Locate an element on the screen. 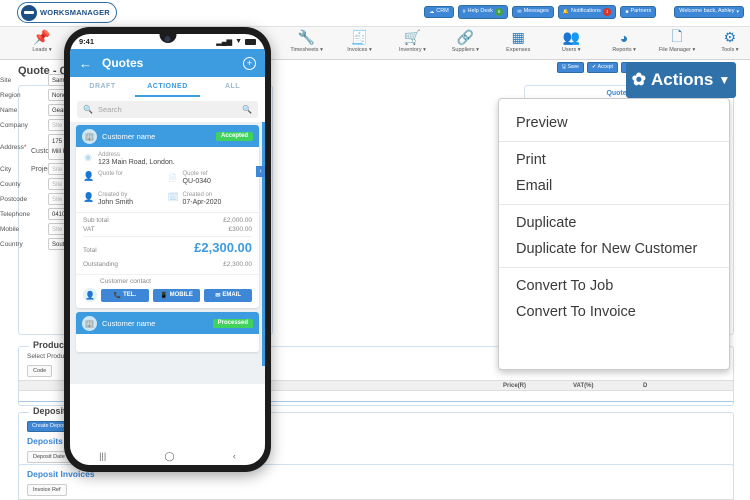 The image size is (750, 500). menu-group: Convert To Job Convert To Invoice is located at coordinates (614, 298).